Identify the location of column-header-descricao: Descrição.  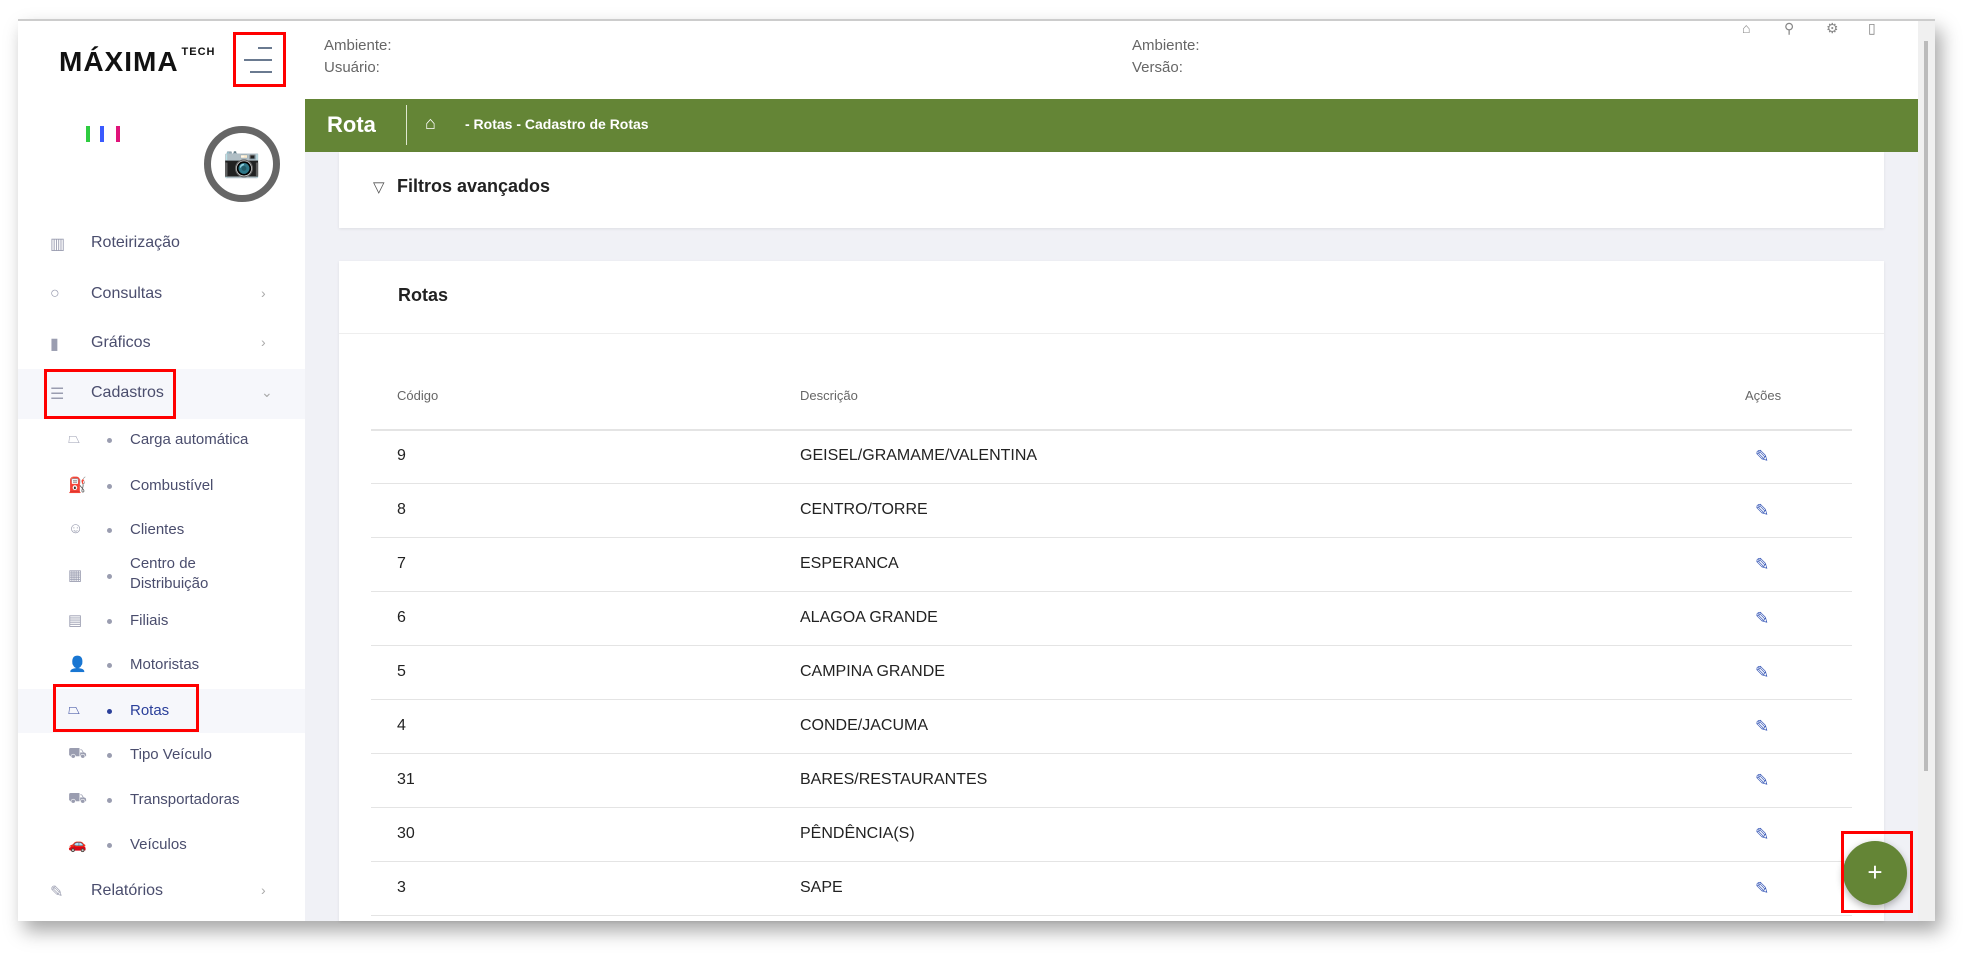
(829, 395).